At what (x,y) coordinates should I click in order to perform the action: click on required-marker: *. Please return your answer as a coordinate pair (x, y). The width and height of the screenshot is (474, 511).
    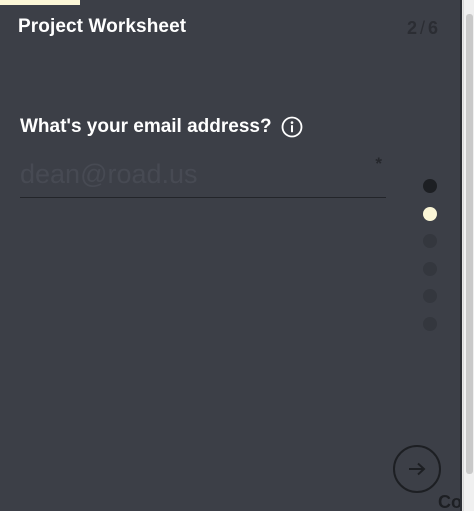
    Looking at the image, I should click on (378, 163).